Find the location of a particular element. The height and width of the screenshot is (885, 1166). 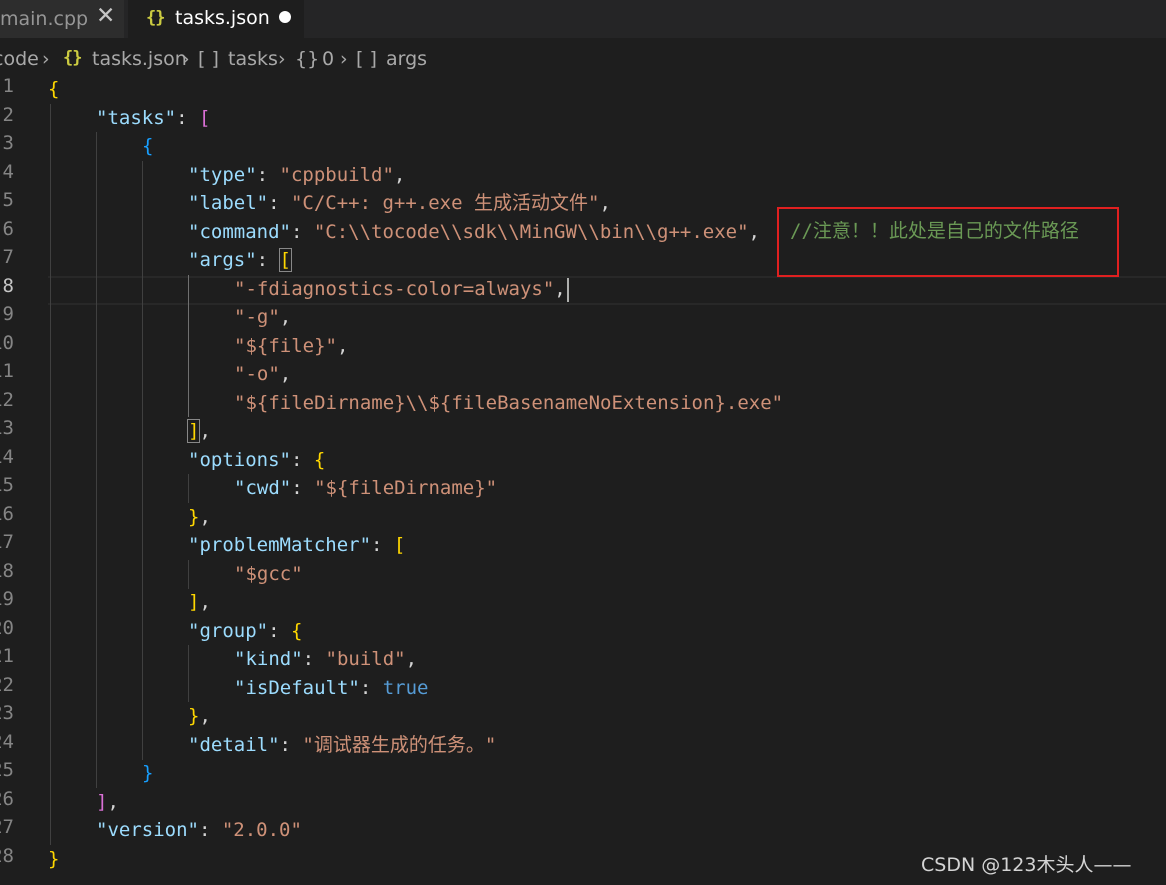

code-line: "${file}", is located at coordinates (291, 346).